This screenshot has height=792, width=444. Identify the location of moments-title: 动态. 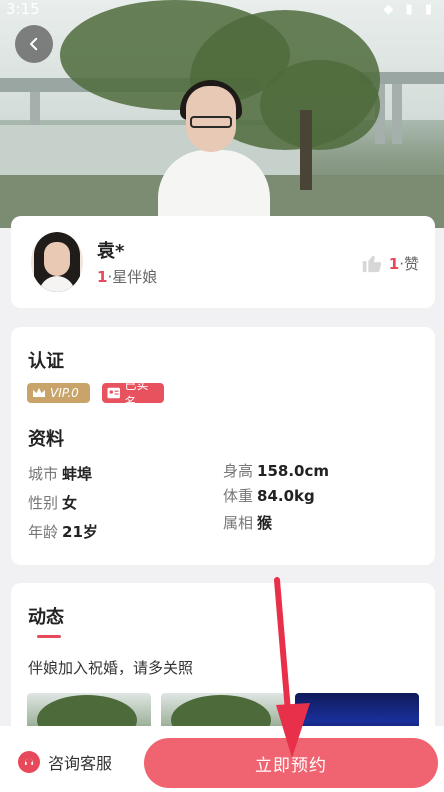
(46, 617).